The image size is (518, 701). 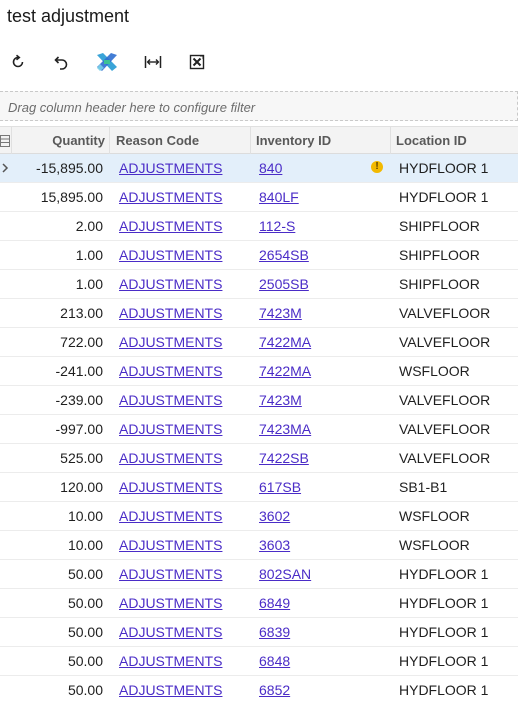 I want to click on warning-icon: !, so click(x=377, y=167).